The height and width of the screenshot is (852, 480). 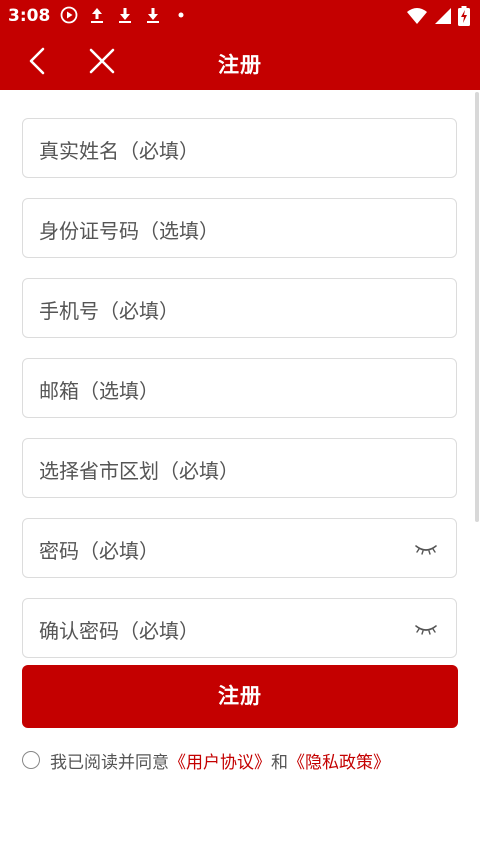 I want to click on register-button: 注册, so click(x=240, y=696).